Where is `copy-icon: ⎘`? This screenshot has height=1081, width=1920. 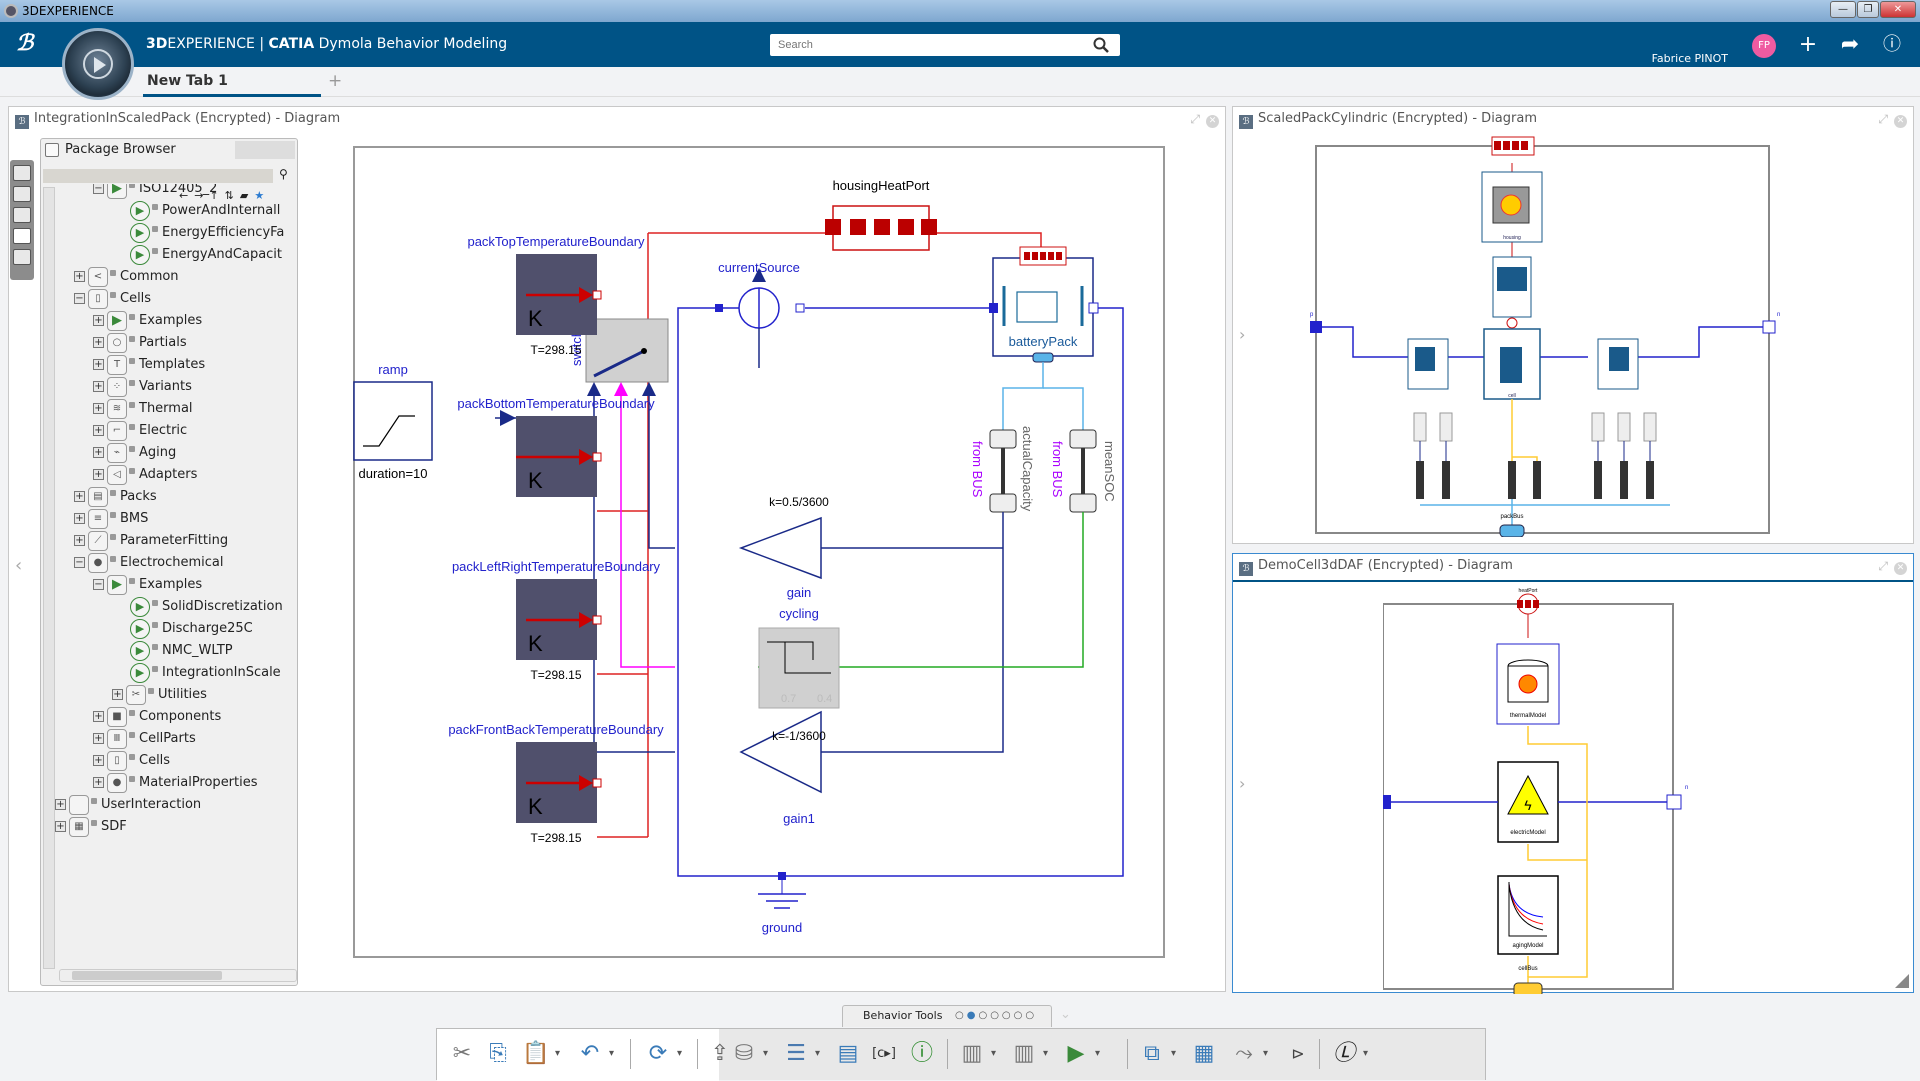 copy-icon: ⎘ is located at coordinates (498, 1054).